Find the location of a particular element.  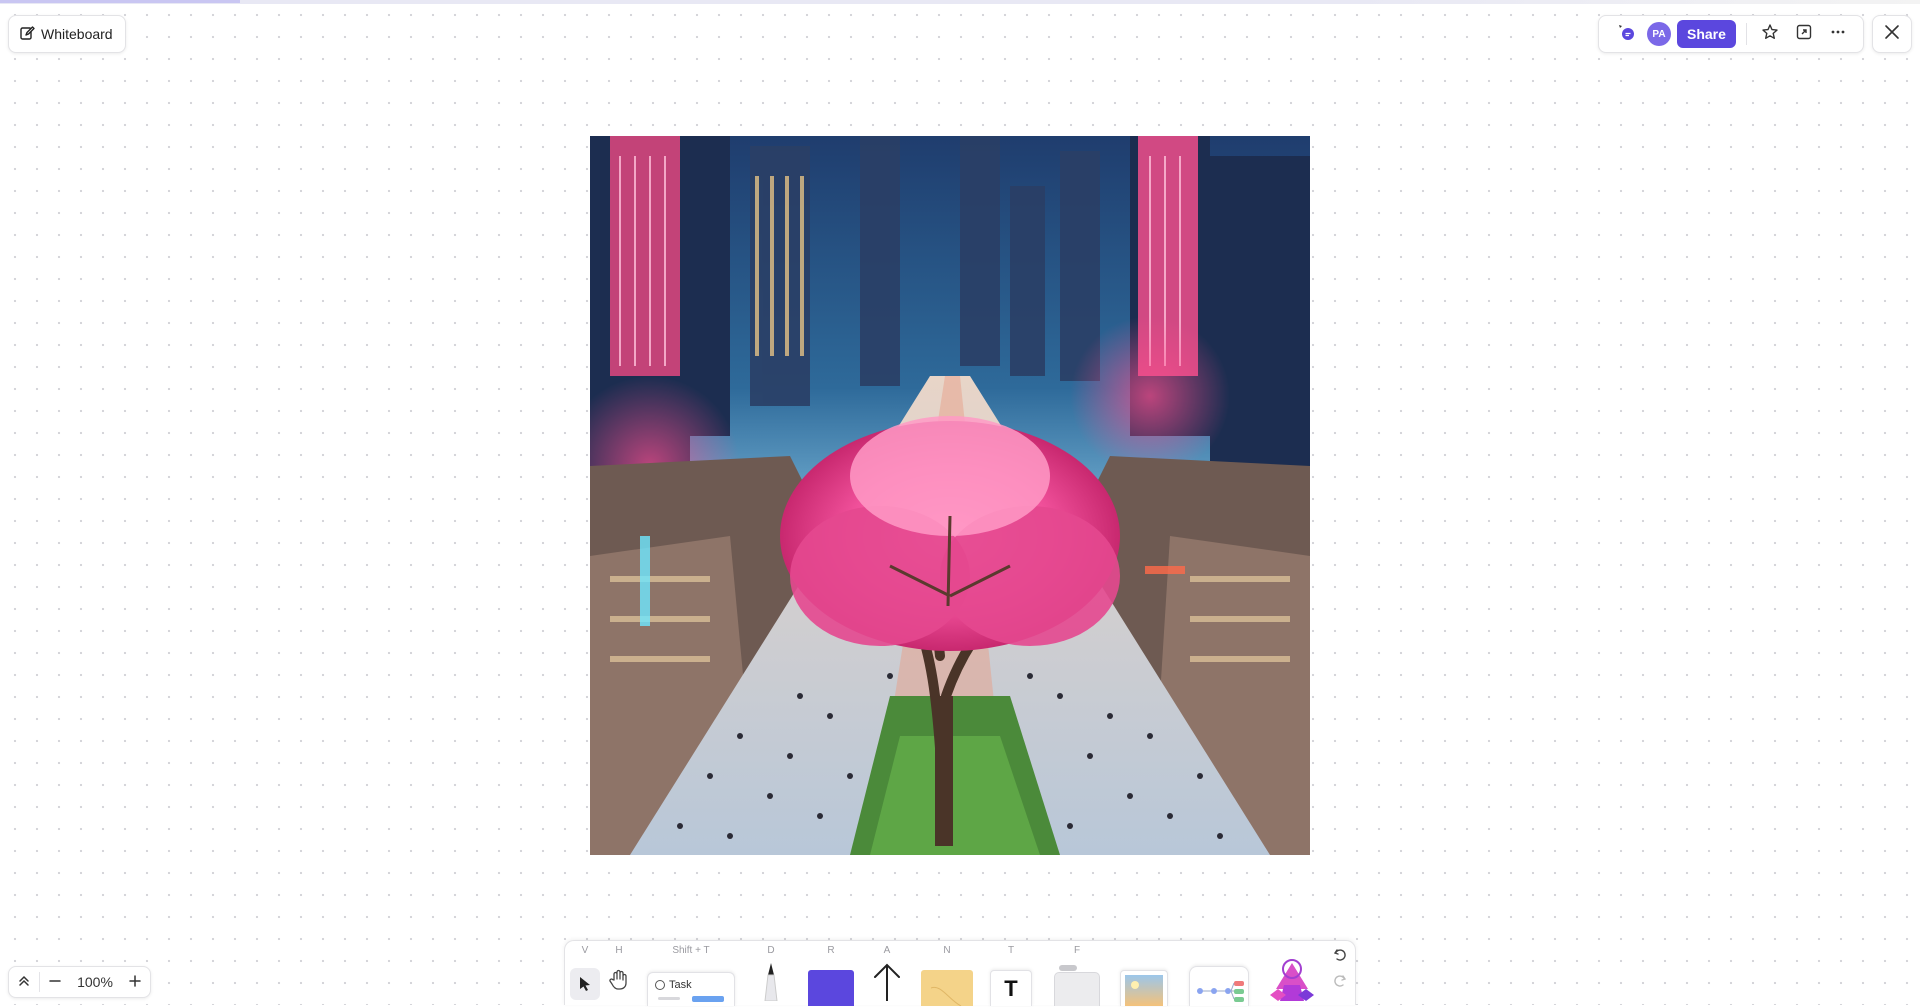

task-status-bar is located at coordinates (708, 999).